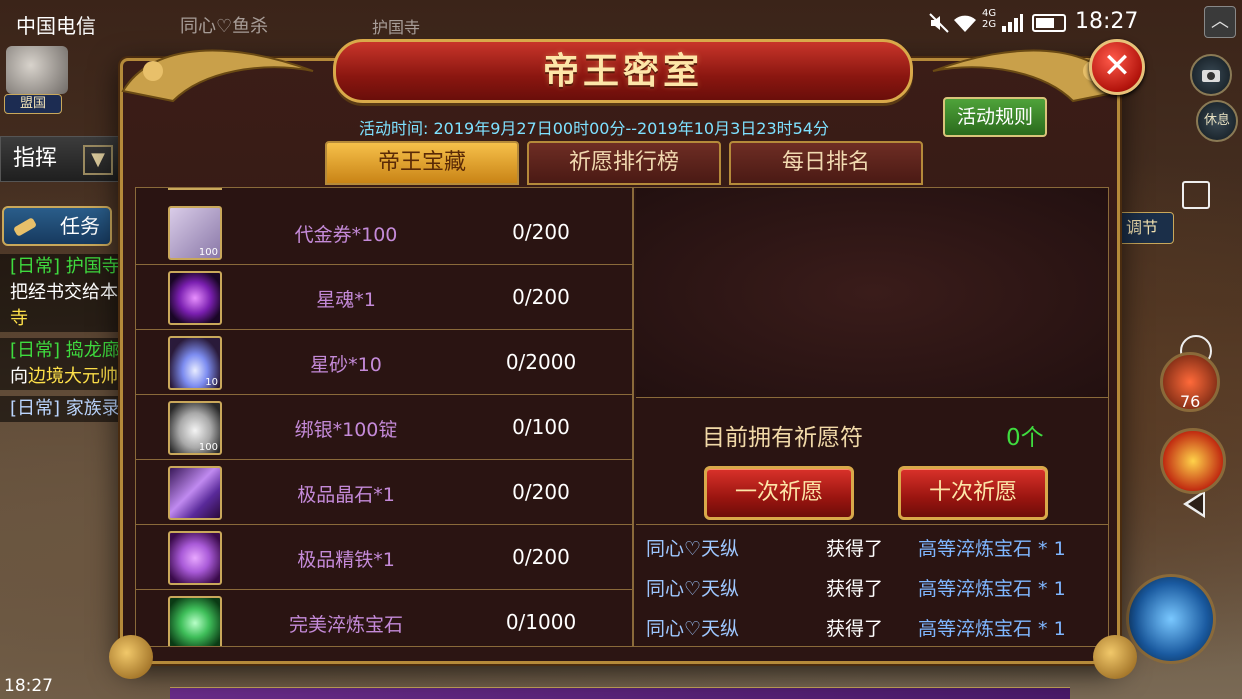  I want to click on left-dragon-ornament, so click(217, 76).